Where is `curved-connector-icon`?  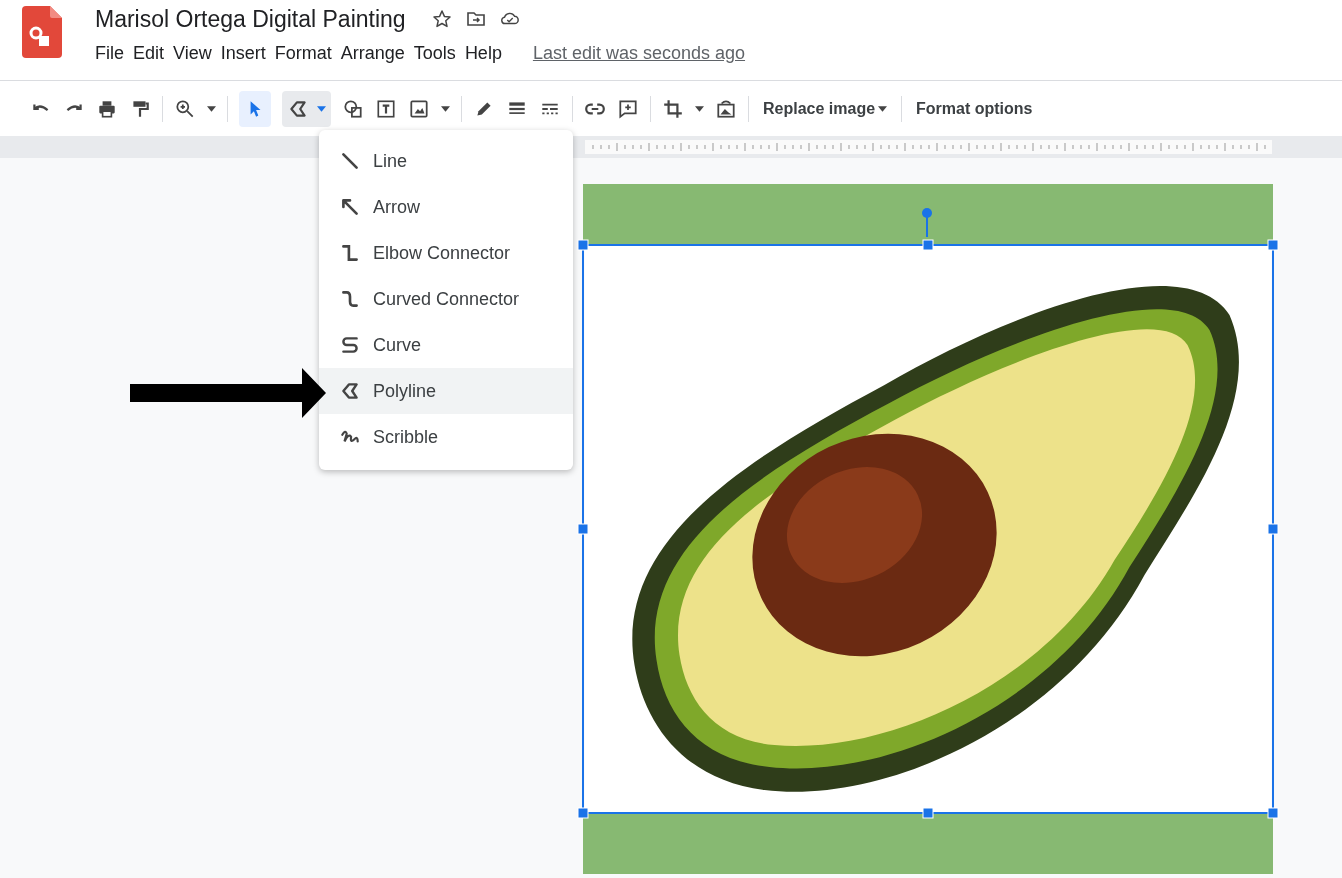 curved-connector-icon is located at coordinates (350, 299).